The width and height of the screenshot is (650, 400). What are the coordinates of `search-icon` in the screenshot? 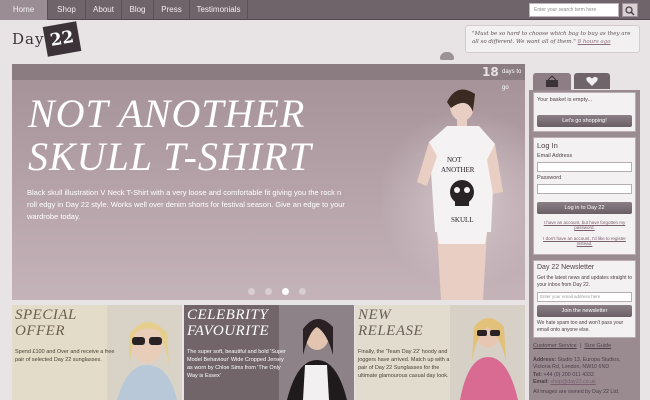 It's located at (630, 11).